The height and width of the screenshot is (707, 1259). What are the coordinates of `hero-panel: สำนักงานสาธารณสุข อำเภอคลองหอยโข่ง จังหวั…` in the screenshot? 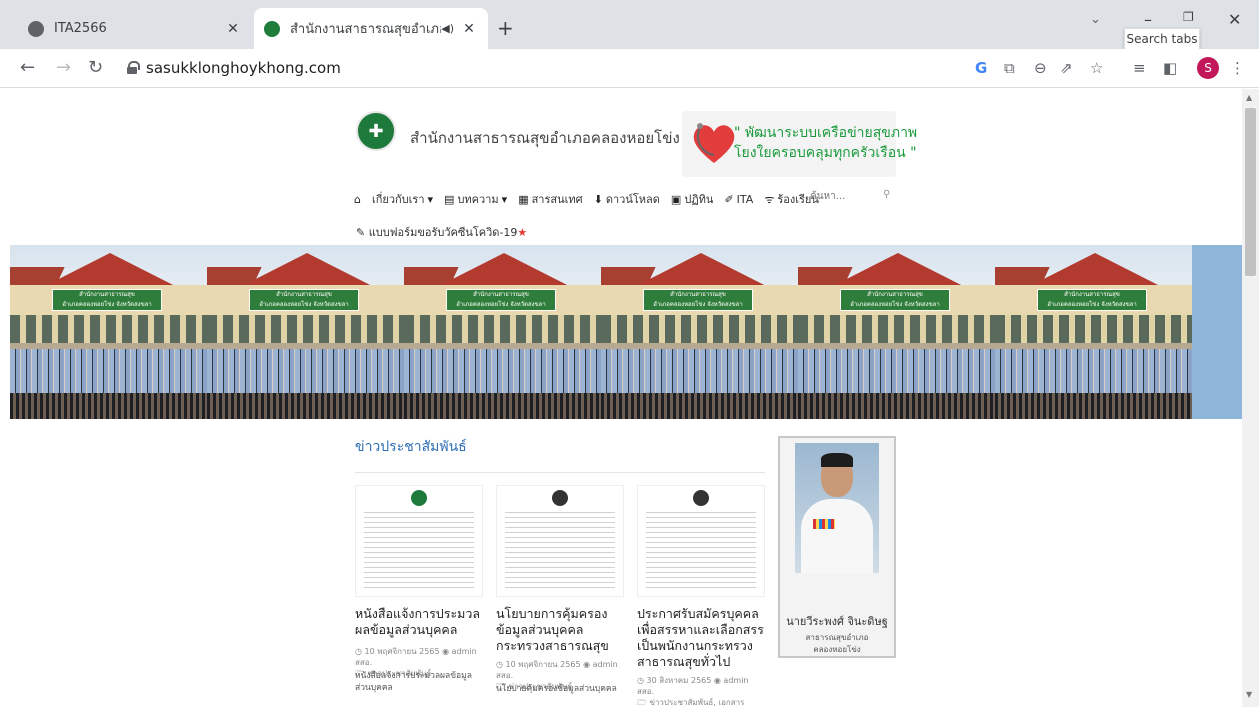 It's located at (305, 332).